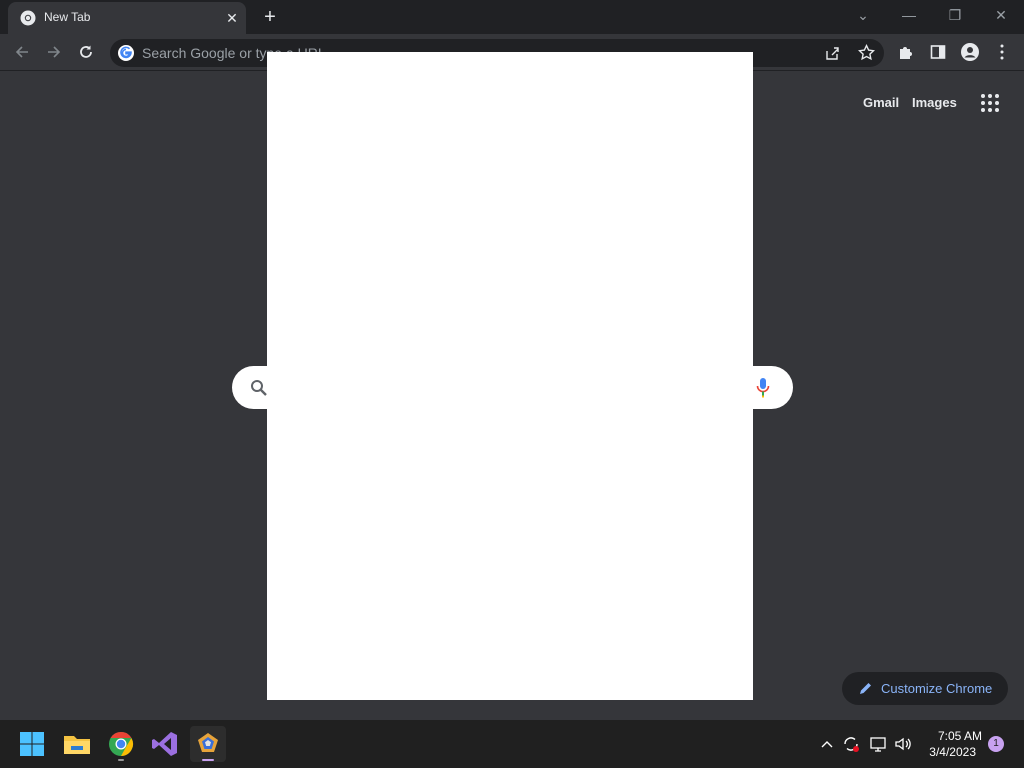  I want to click on sync-status-button, so click(851, 744).